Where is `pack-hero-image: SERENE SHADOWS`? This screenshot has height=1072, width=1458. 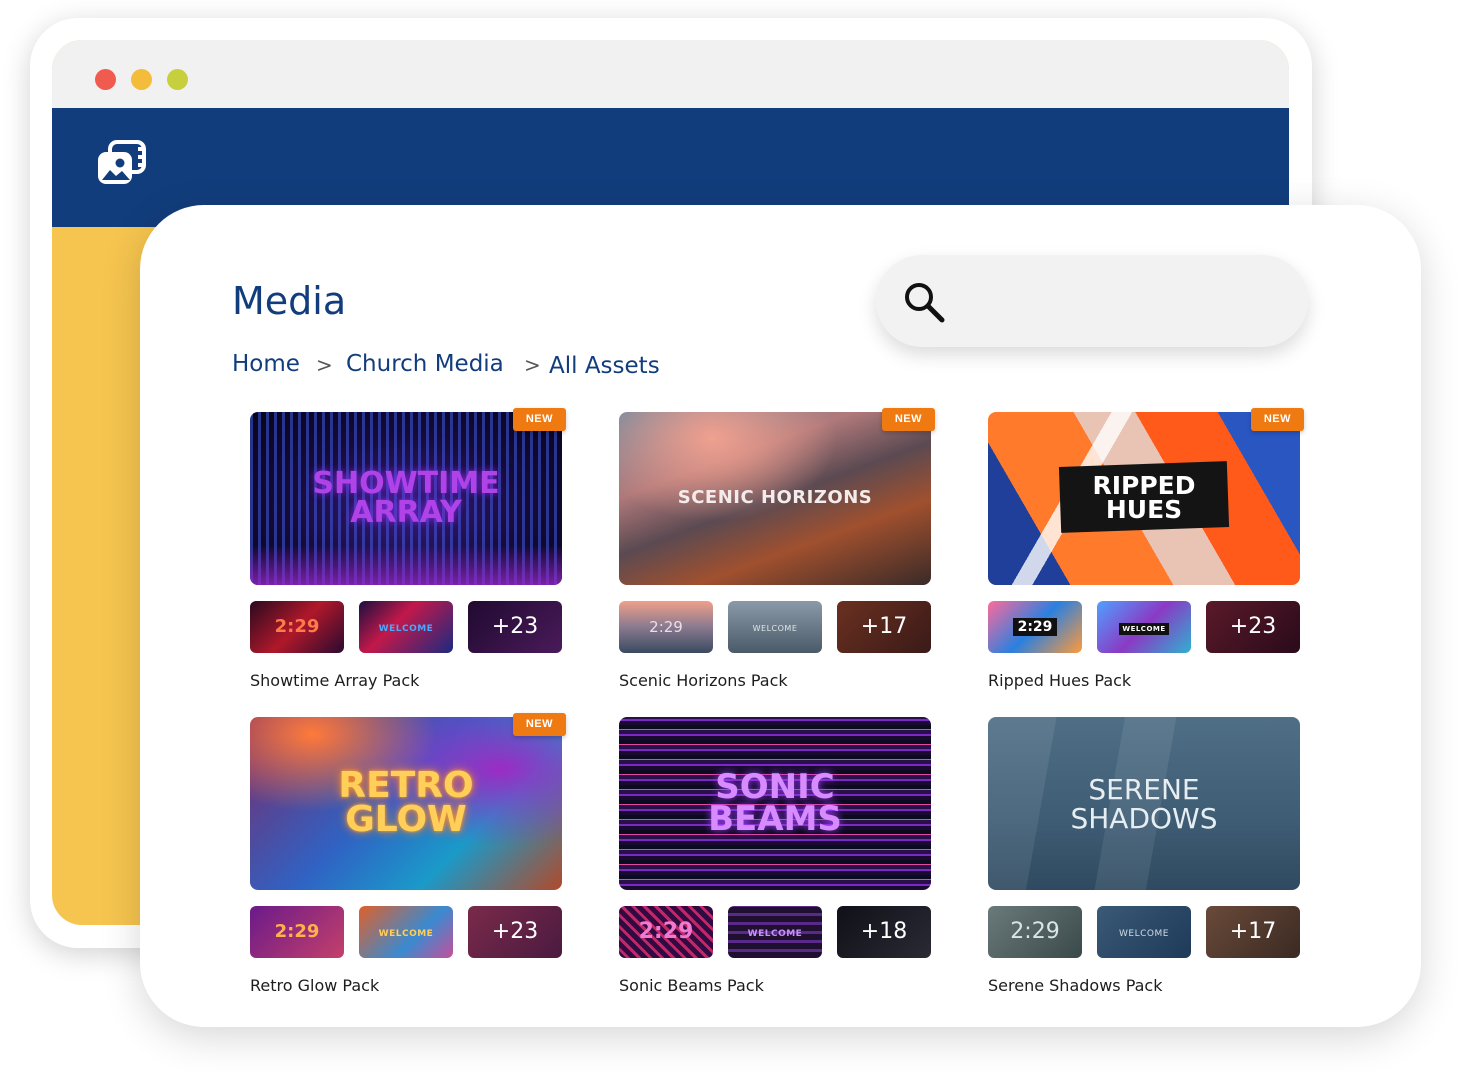
pack-hero-image: SERENE SHADOWS is located at coordinates (1144, 803).